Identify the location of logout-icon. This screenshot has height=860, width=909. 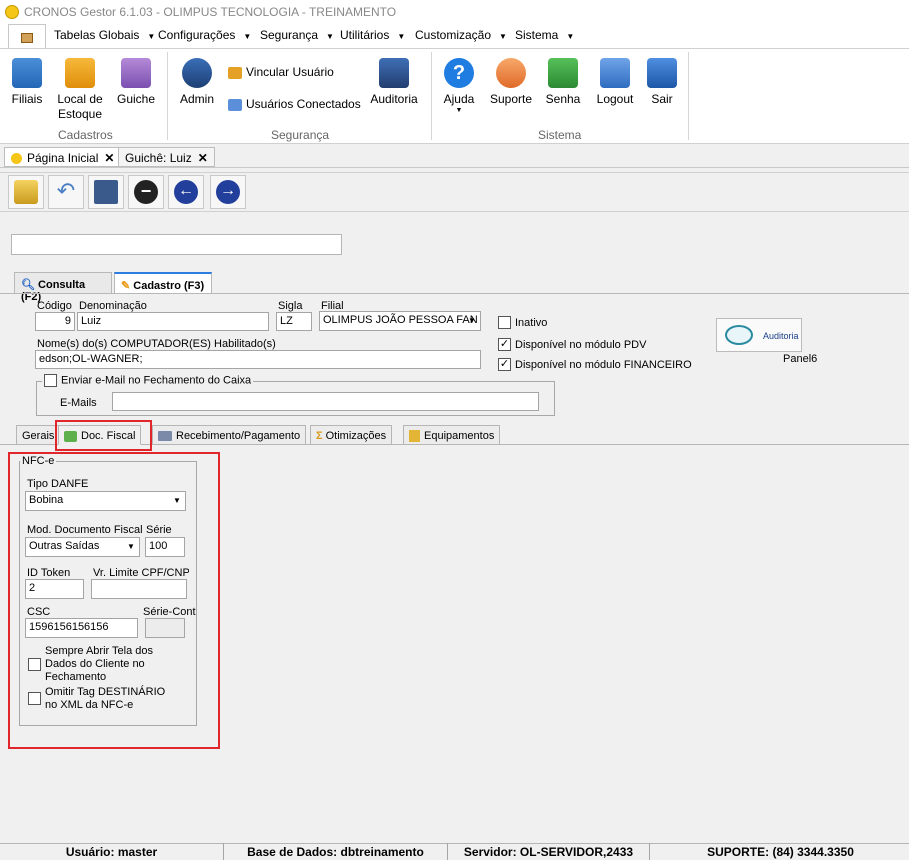
(615, 73).